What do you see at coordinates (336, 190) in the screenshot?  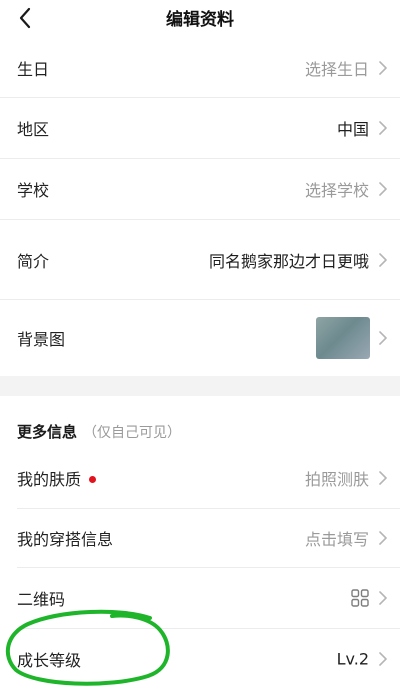 I see `school-value: 选择学校` at bounding box center [336, 190].